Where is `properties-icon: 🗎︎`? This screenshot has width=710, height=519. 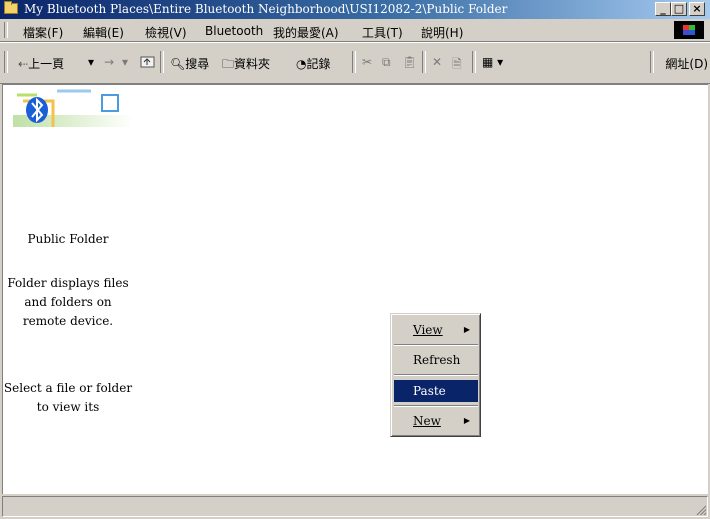
properties-icon: 🗎︎ is located at coordinates (457, 65).